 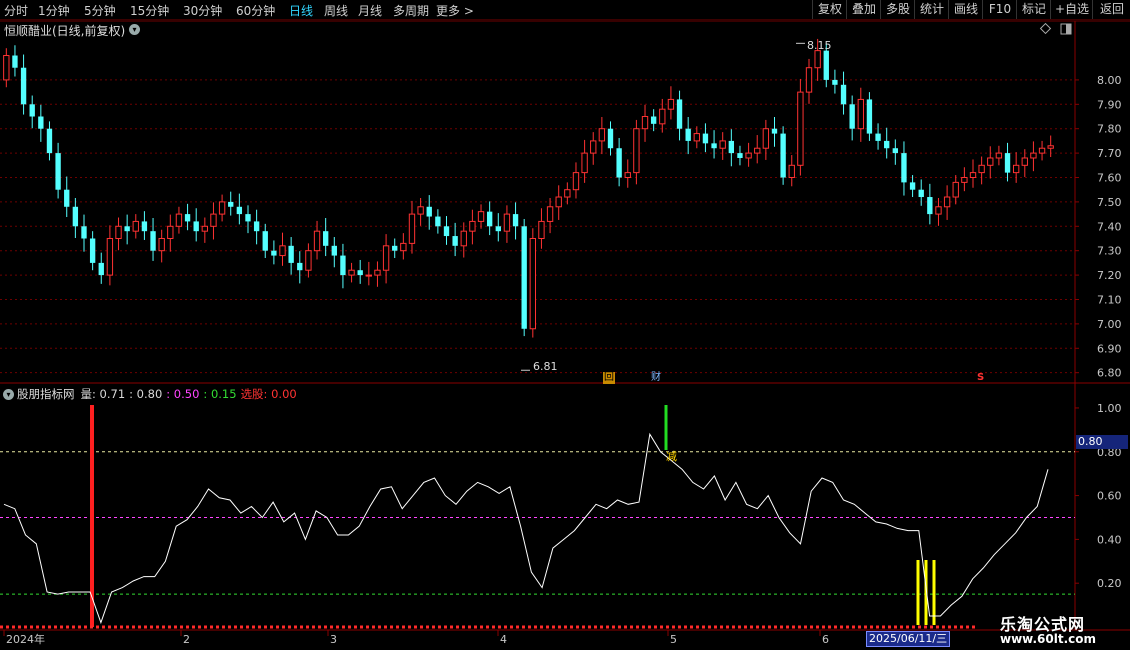 What do you see at coordinates (103, 394) in the screenshot?
I see `indicator-value-0: 量: 0.71` at bounding box center [103, 394].